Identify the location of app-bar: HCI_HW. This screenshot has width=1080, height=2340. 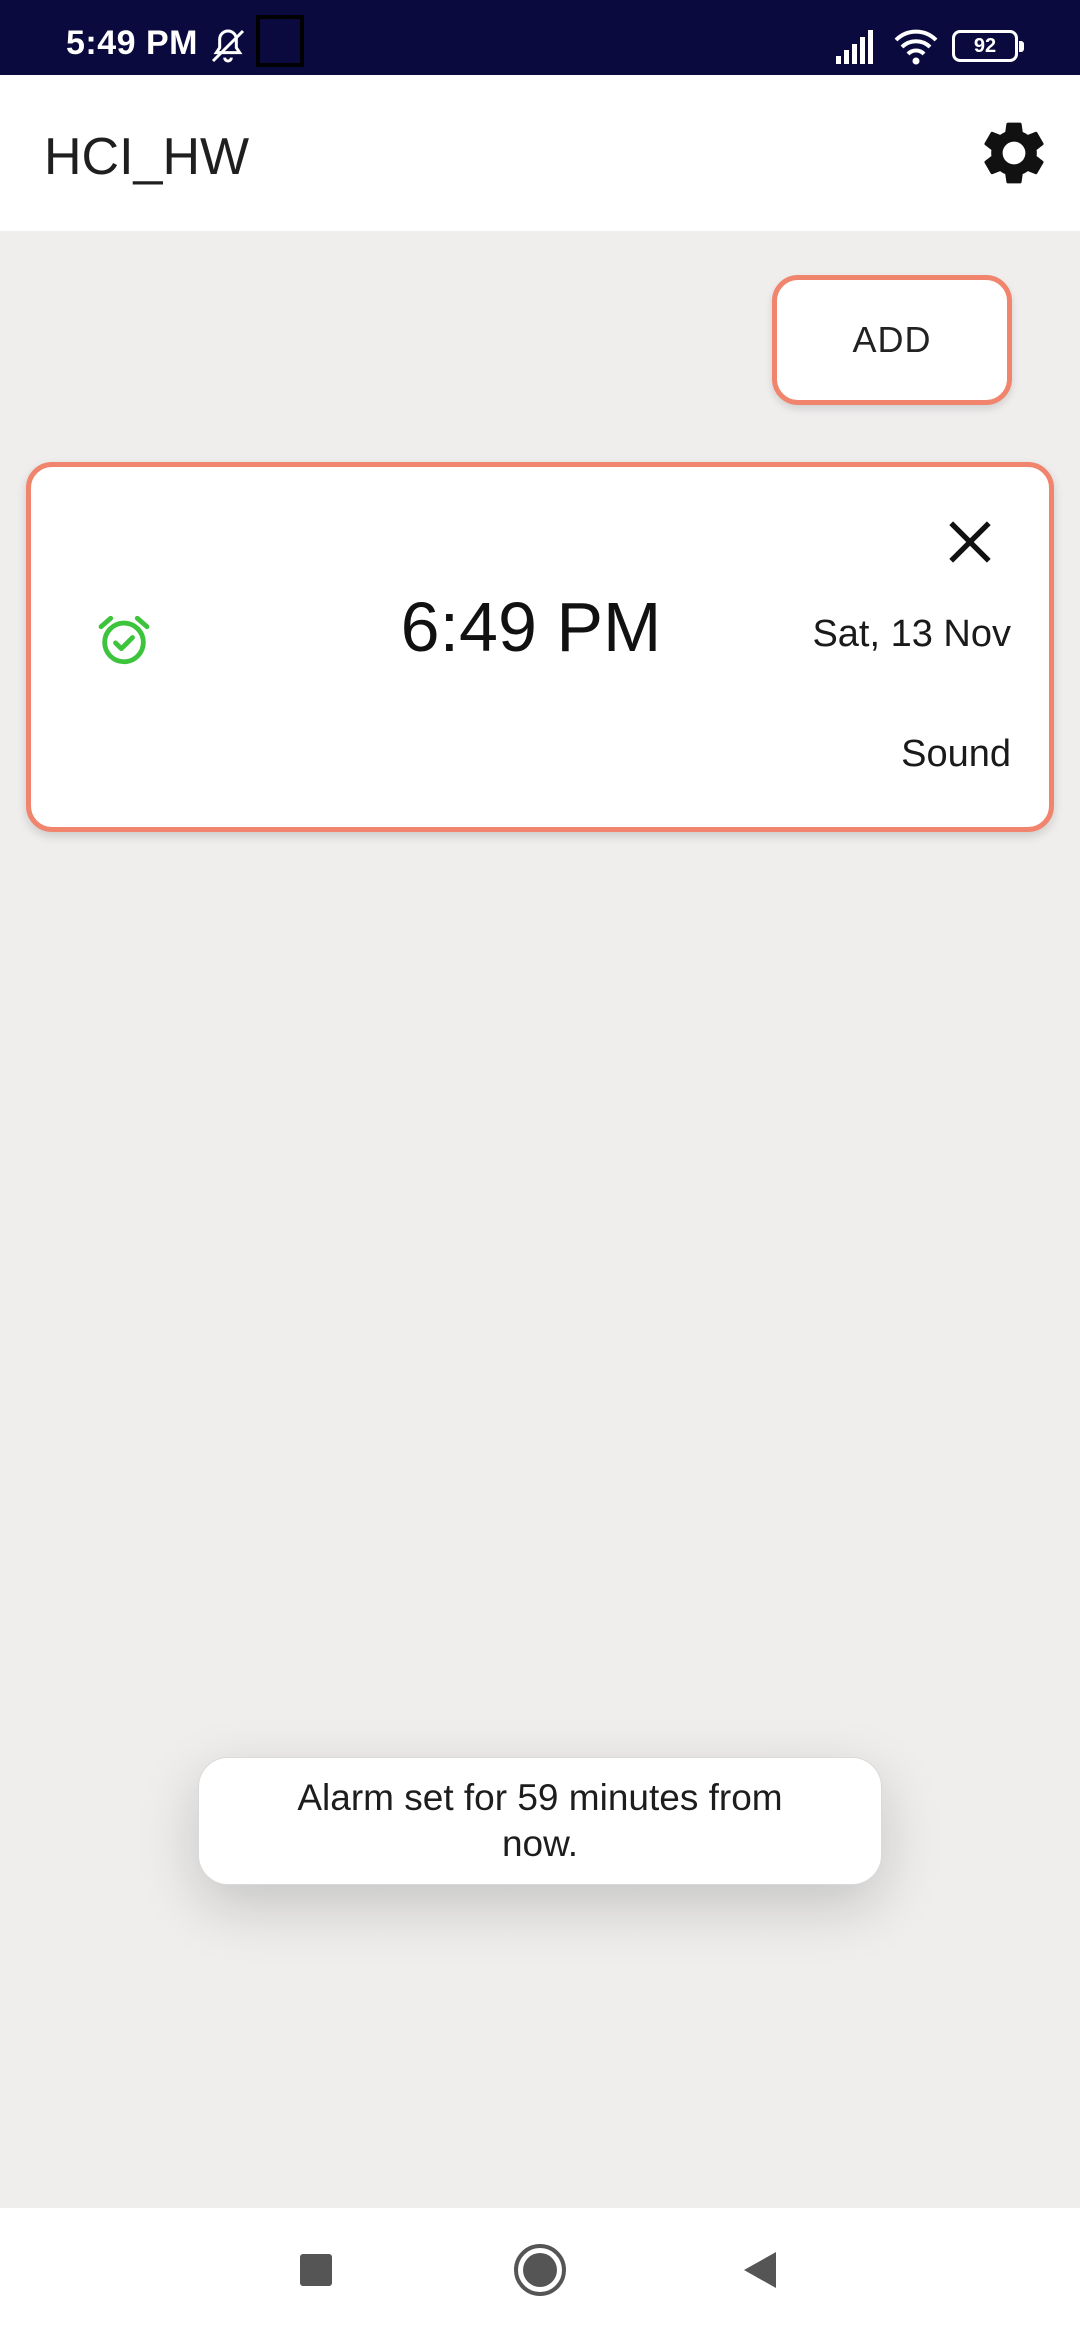
(540, 153).